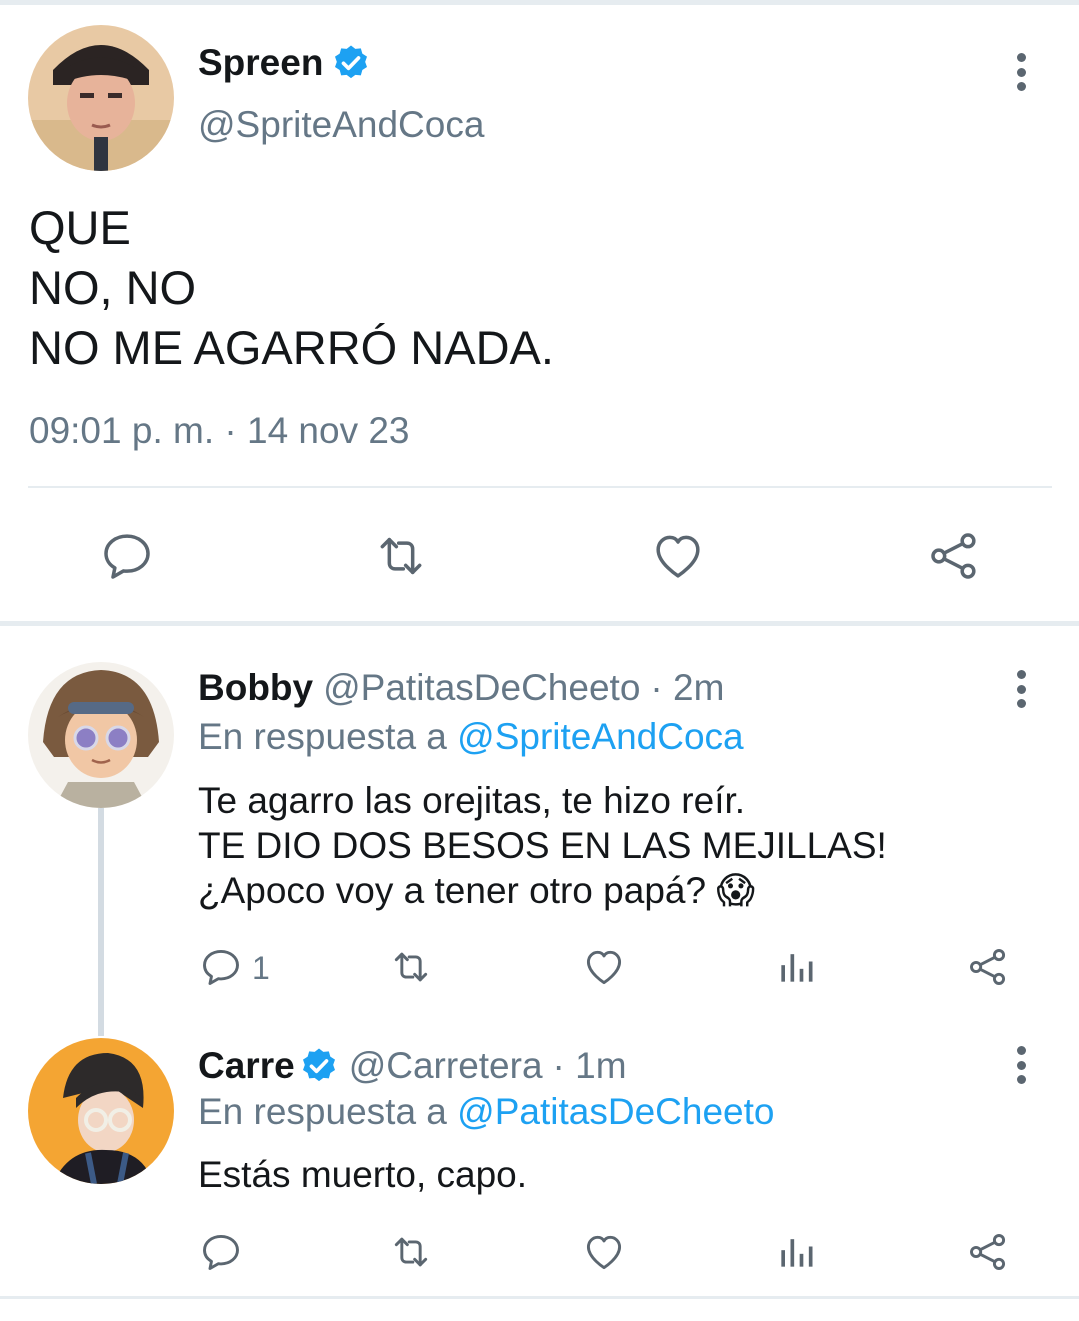  I want to click on reply-author-name: Carre, so click(246, 1066).